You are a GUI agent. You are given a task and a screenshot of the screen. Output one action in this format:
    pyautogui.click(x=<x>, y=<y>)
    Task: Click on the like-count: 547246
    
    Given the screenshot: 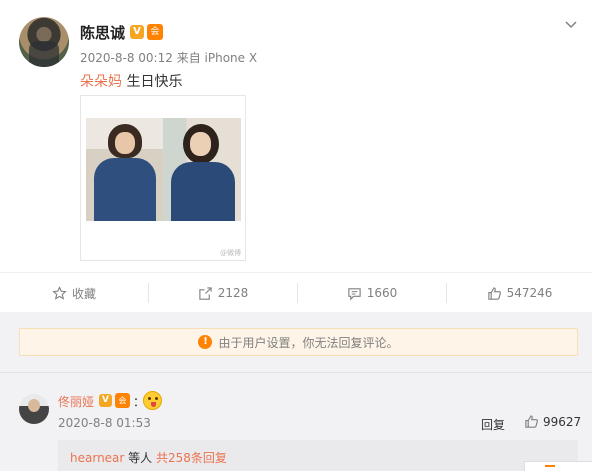 What is the action you would take?
    pyautogui.click(x=529, y=293)
    